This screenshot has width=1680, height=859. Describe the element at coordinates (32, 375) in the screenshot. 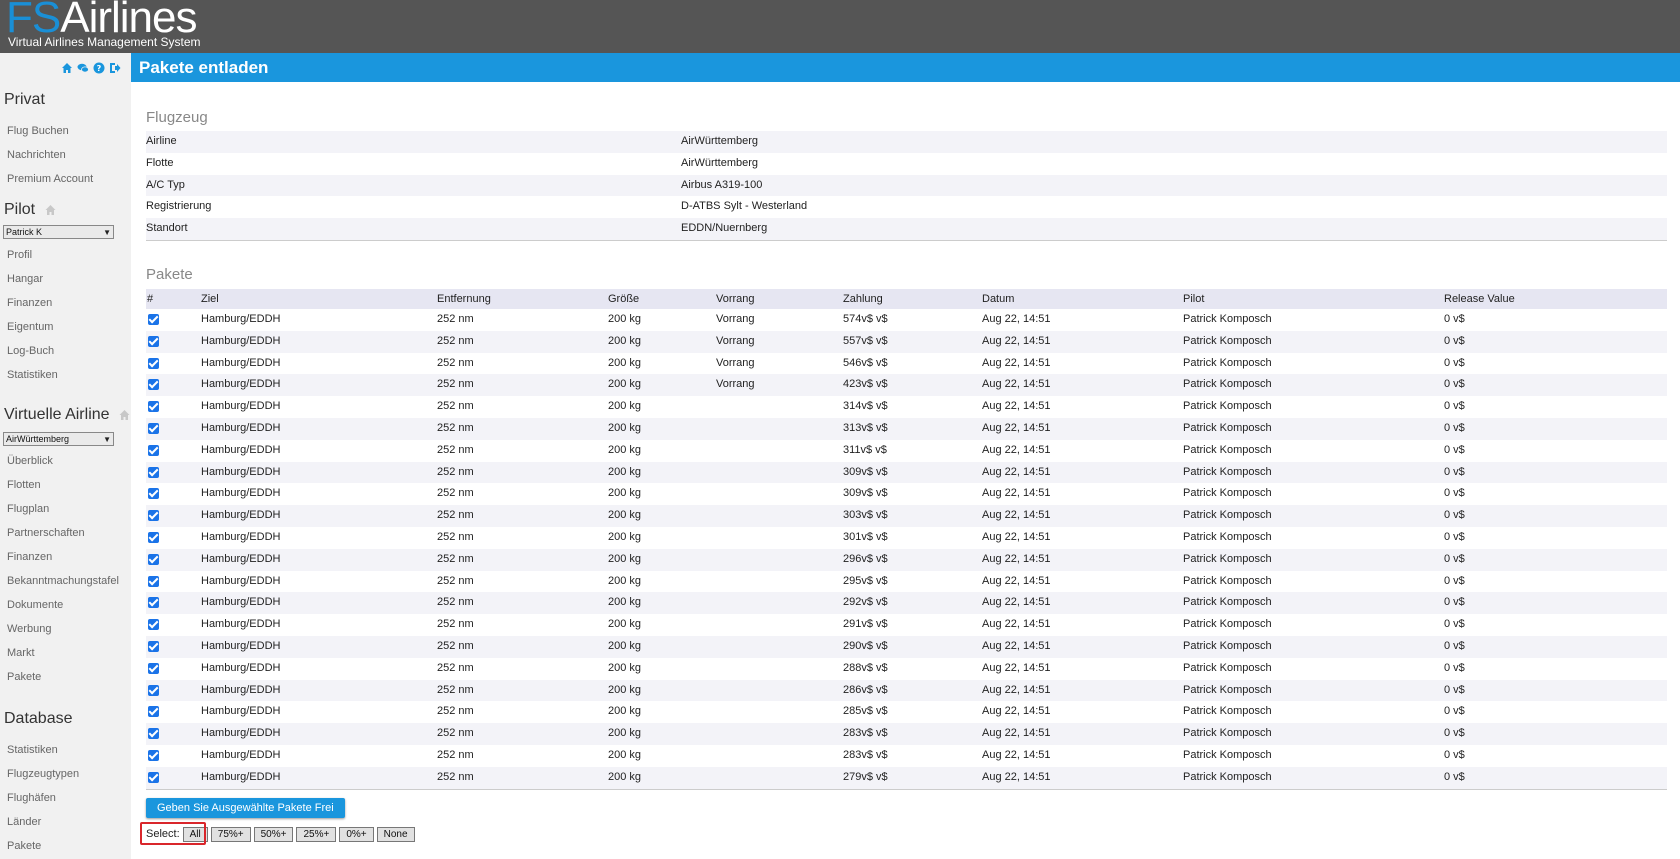

I see `sidebar-item-pilot-statistiken: Statistiken` at that location.